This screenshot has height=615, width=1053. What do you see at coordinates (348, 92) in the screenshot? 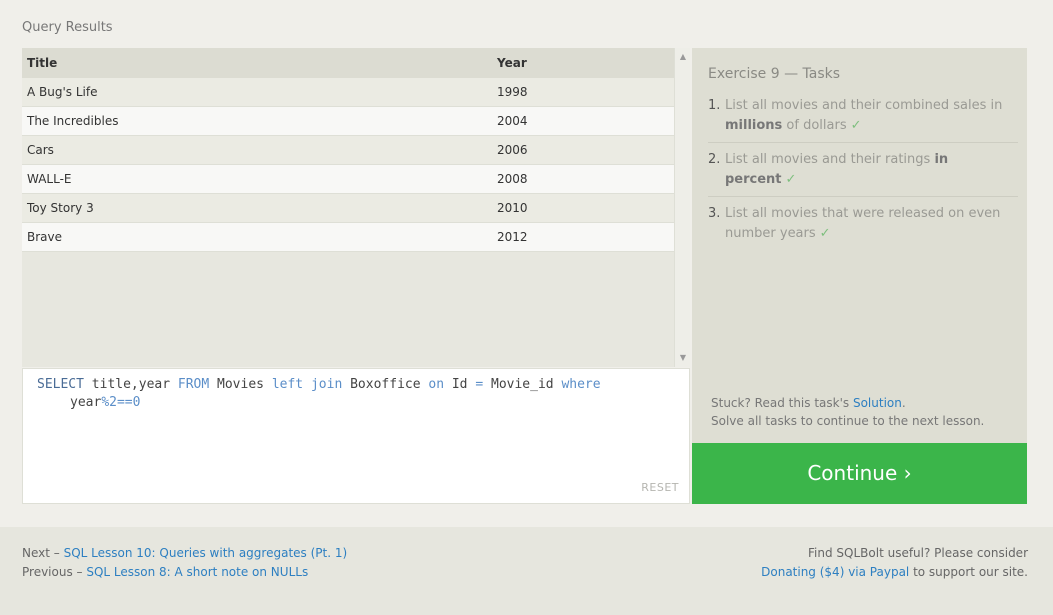
I see `table-row: A Bug's Life 1998` at bounding box center [348, 92].